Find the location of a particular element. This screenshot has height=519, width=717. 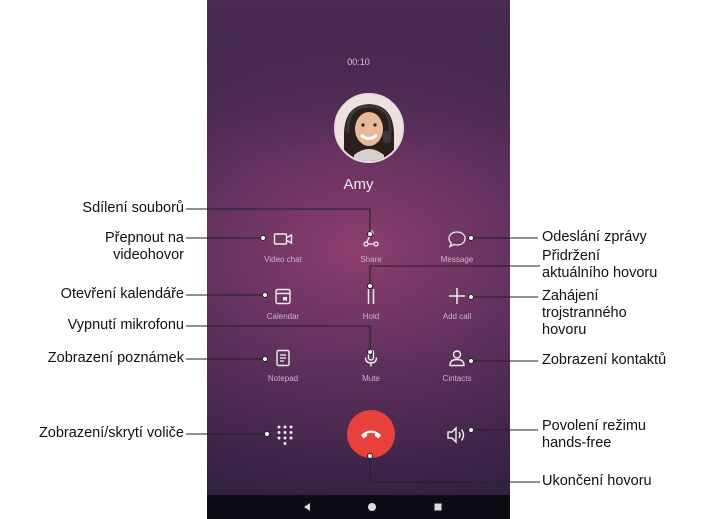

annotation-add-call: Zahájení trojstranného hovoru is located at coordinates (584, 313).